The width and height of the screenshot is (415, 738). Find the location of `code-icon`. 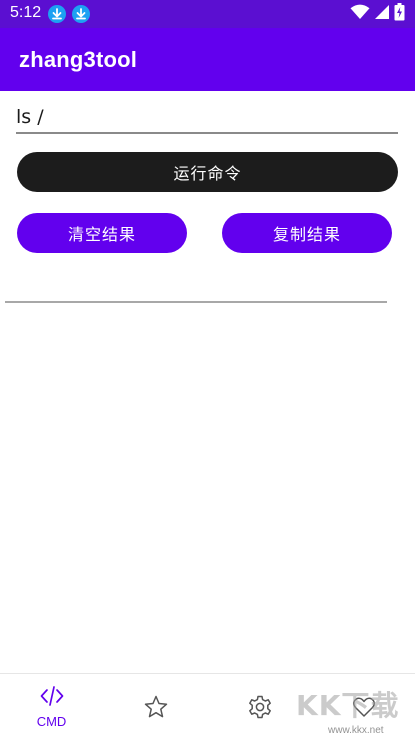

code-icon is located at coordinates (52, 698).